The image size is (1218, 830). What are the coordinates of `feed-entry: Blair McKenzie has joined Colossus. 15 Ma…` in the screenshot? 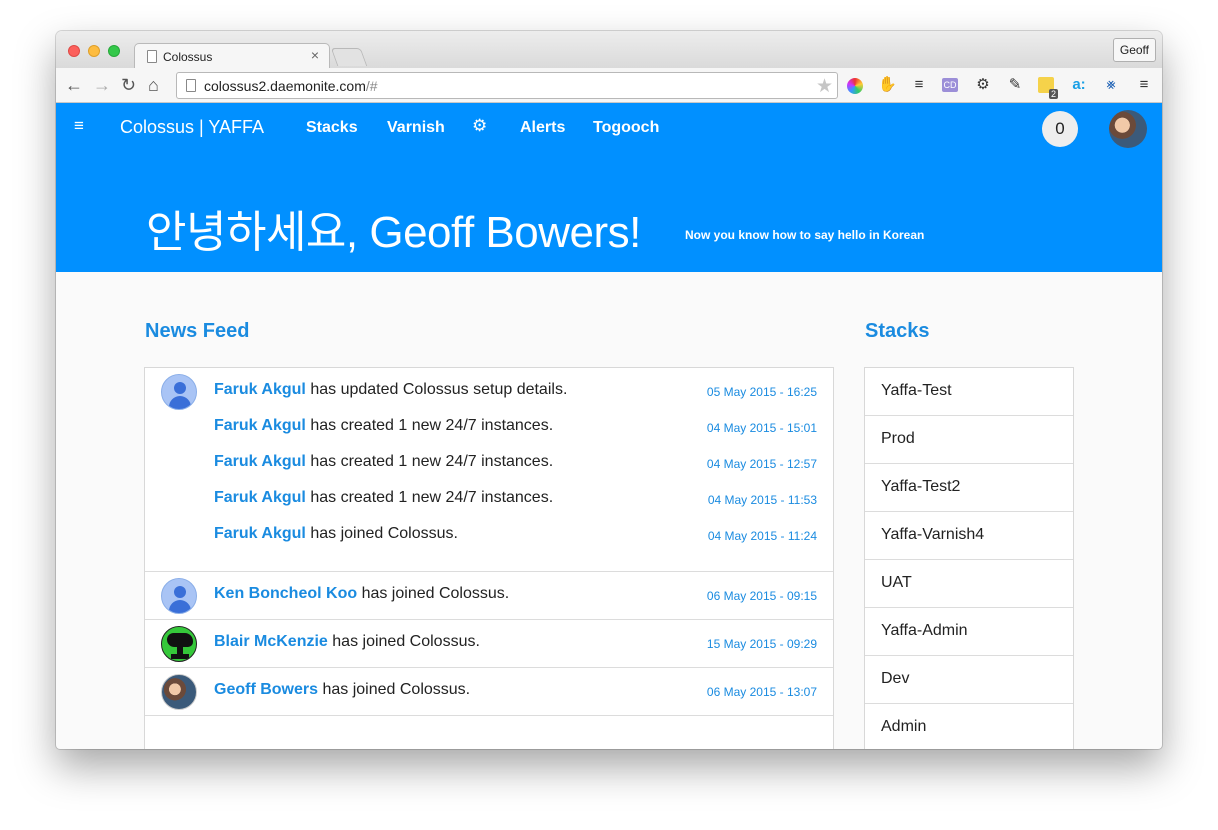 It's located at (489, 643).